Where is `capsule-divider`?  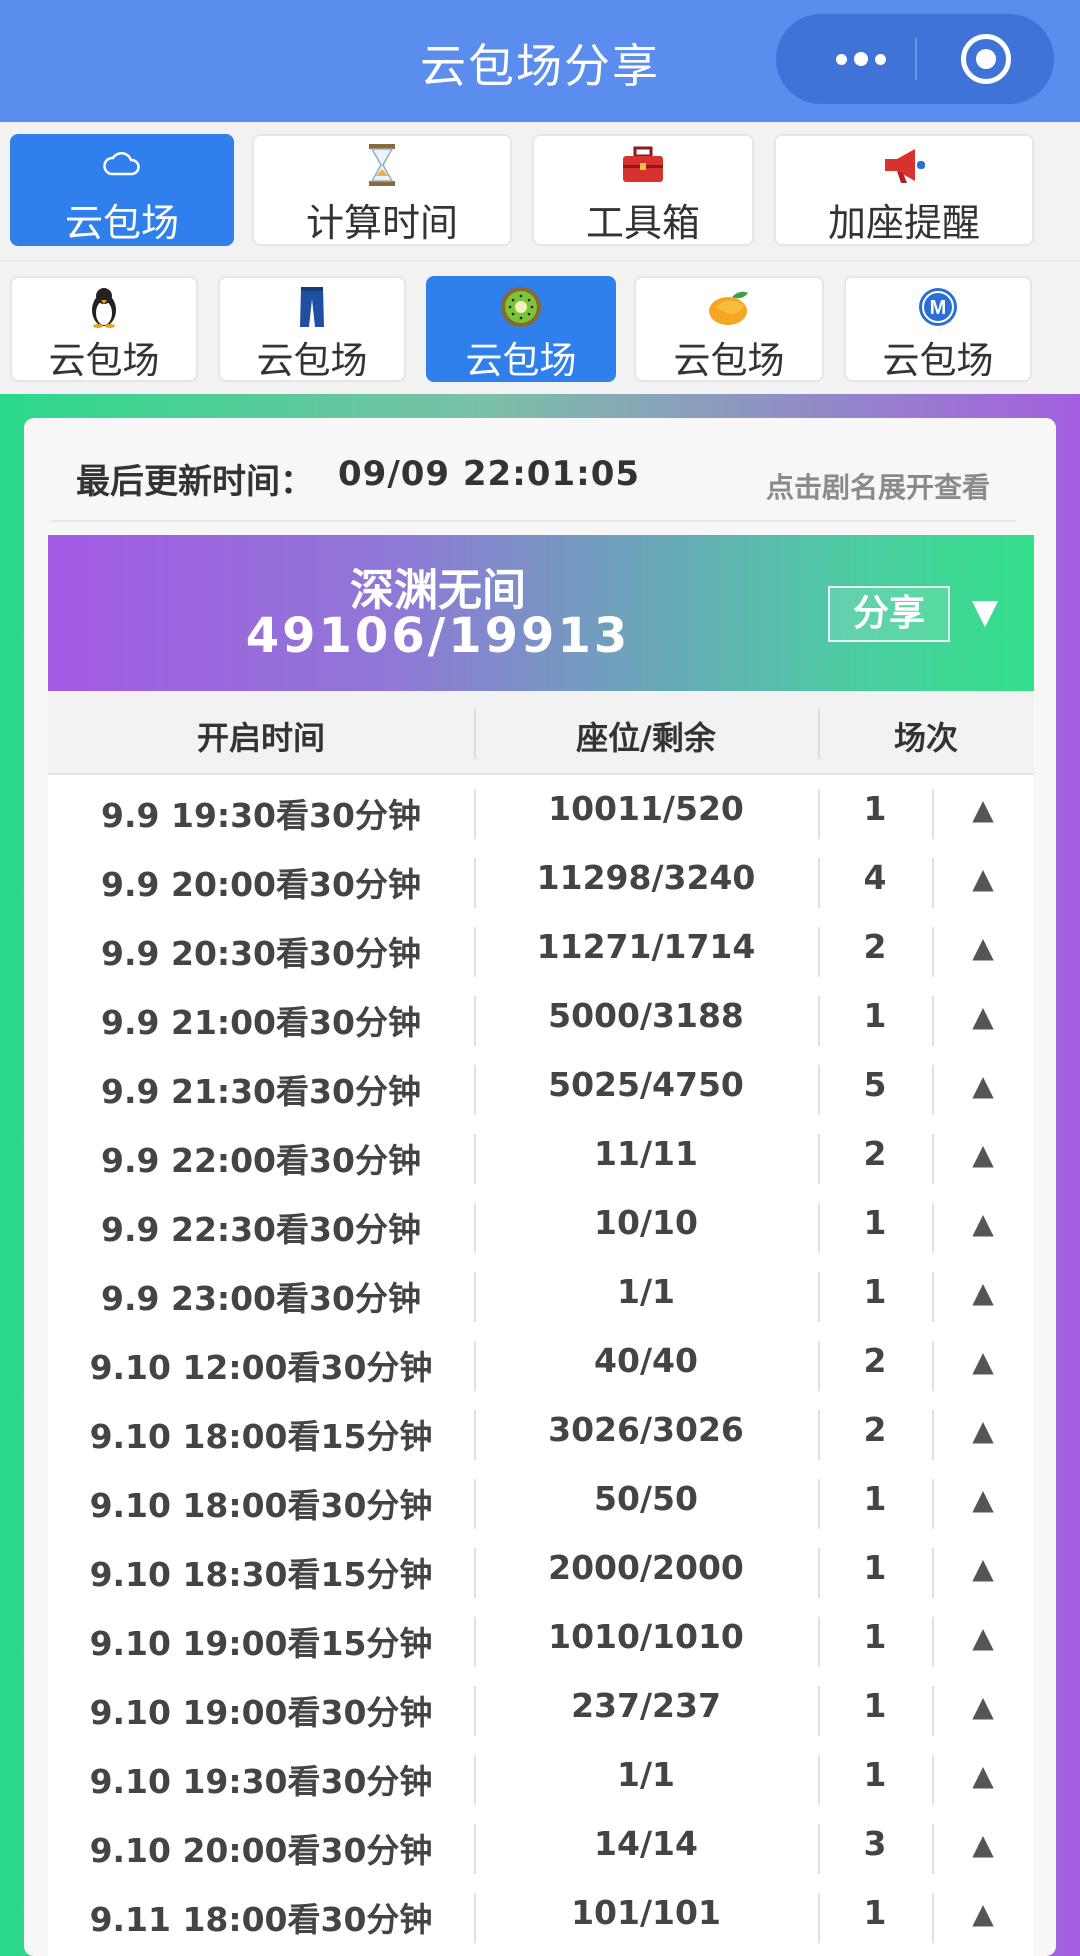
capsule-divider is located at coordinates (916, 59).